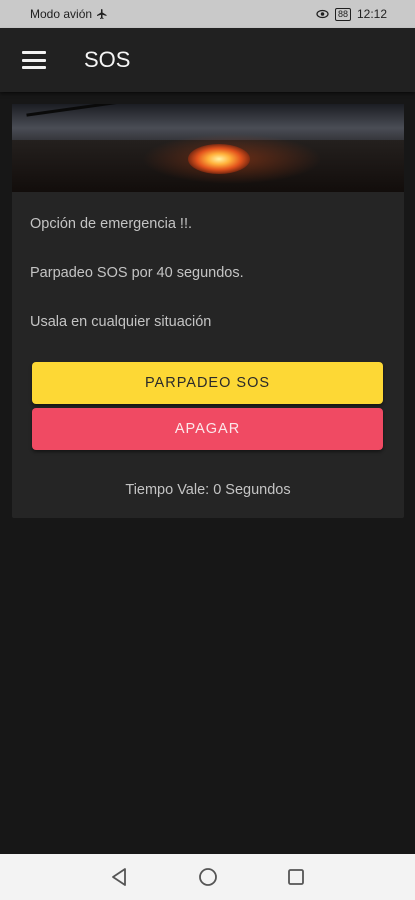 Image resolution: width=415 pixels, height=900 pixels. Describe the element at coordinates (296, 877) in the screenshot. I see `recents-square-icon` at that location.